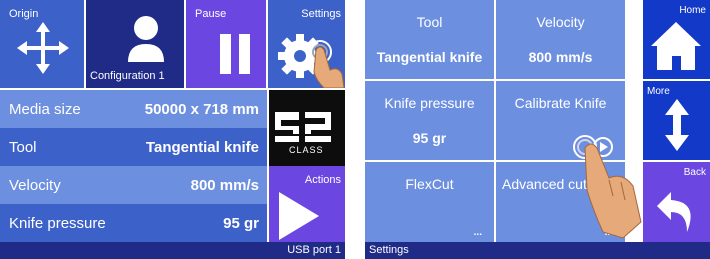 The height and width of the screenshot is (259, 710). What do you see at coordinates (133, 110) in the screenshot?
I see `media-size-row: Media size 50000 x 718 mm` at bounding box center [133, 110].